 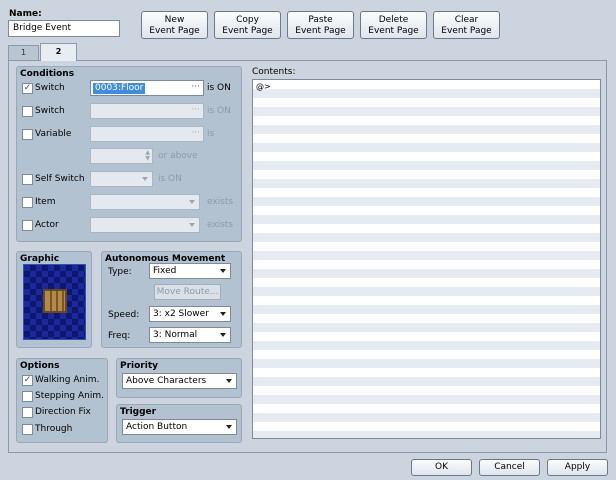 What do you see at coordinates (58, 52) in the screenshot?
I see `tab-page-2: 2` at bounding box center [58, 52].